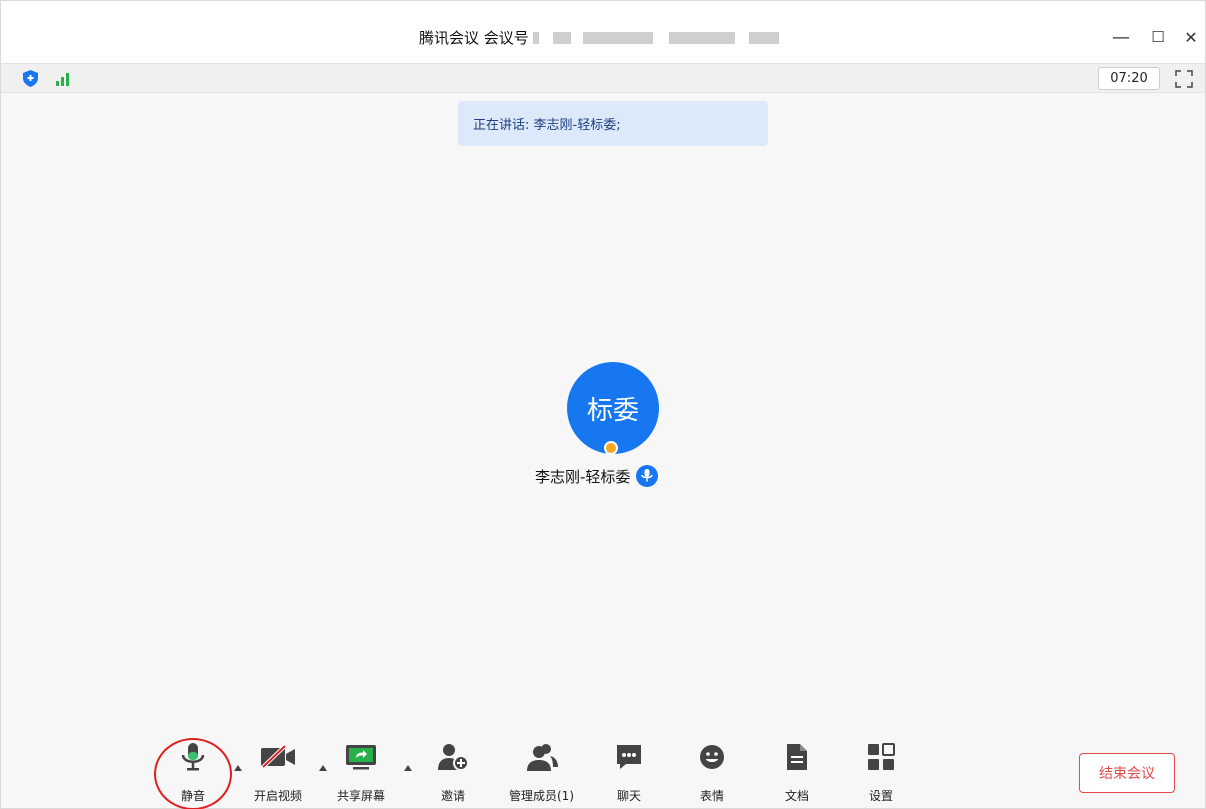 This screenshot has width=1206, height=809. What do you see at coordinates (193, 773) in the screenshot?
I see `highlight-annotation-circle` at bounding box center [193, 773].